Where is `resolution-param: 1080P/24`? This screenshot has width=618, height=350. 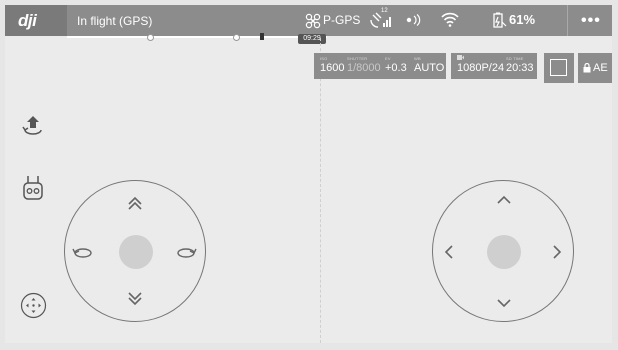
resolution-param: 1080P/24 is located at coordinates (480, 64).